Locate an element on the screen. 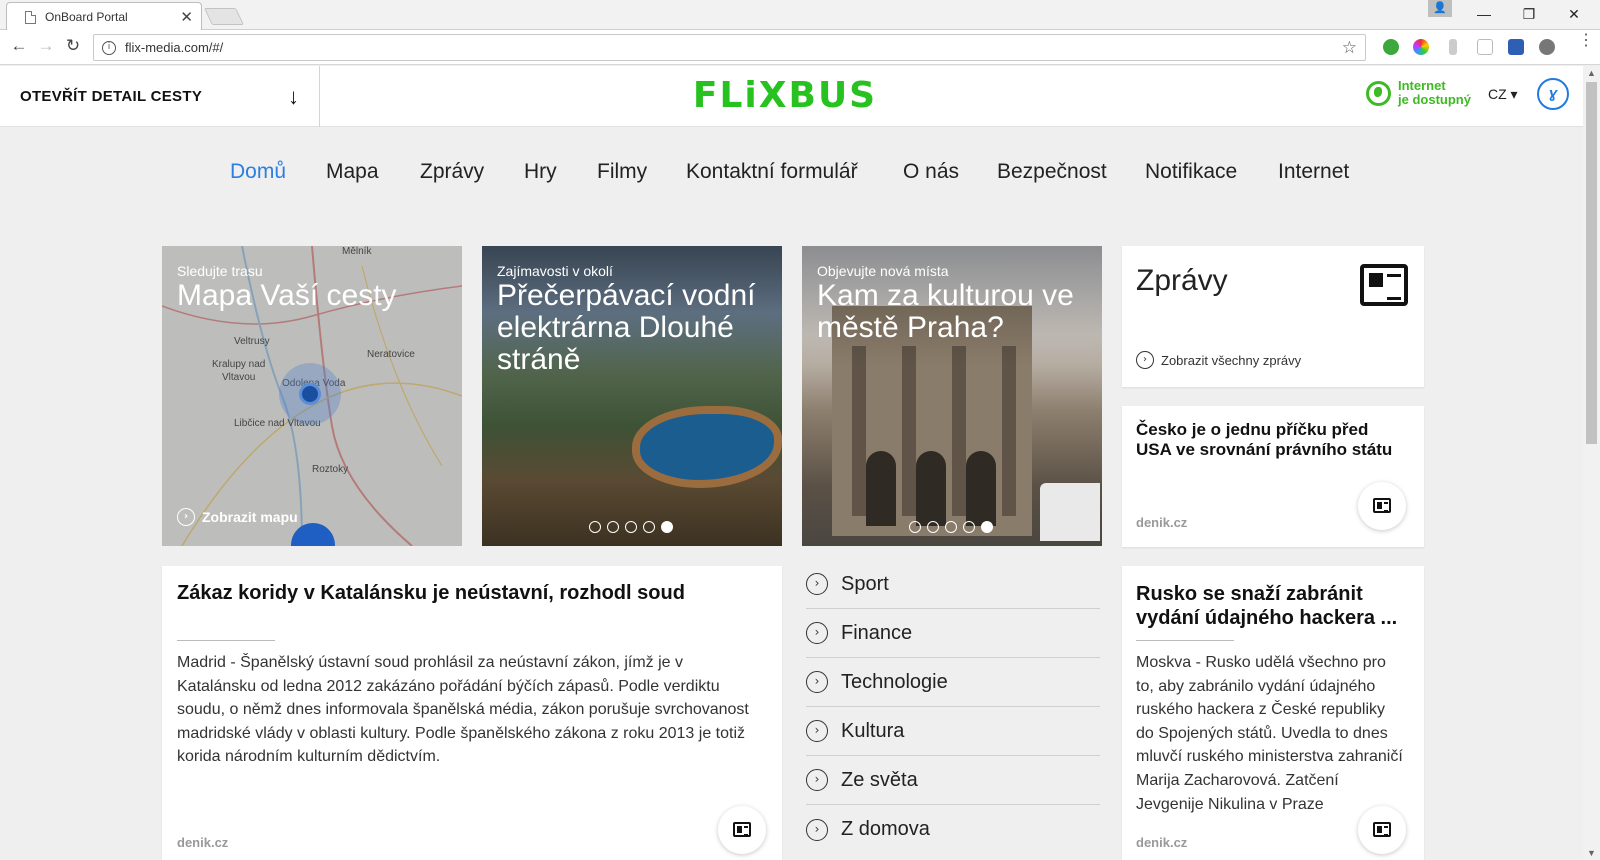  tile-title: Mapa Vaší cesty is located at coordinates (287, 295).